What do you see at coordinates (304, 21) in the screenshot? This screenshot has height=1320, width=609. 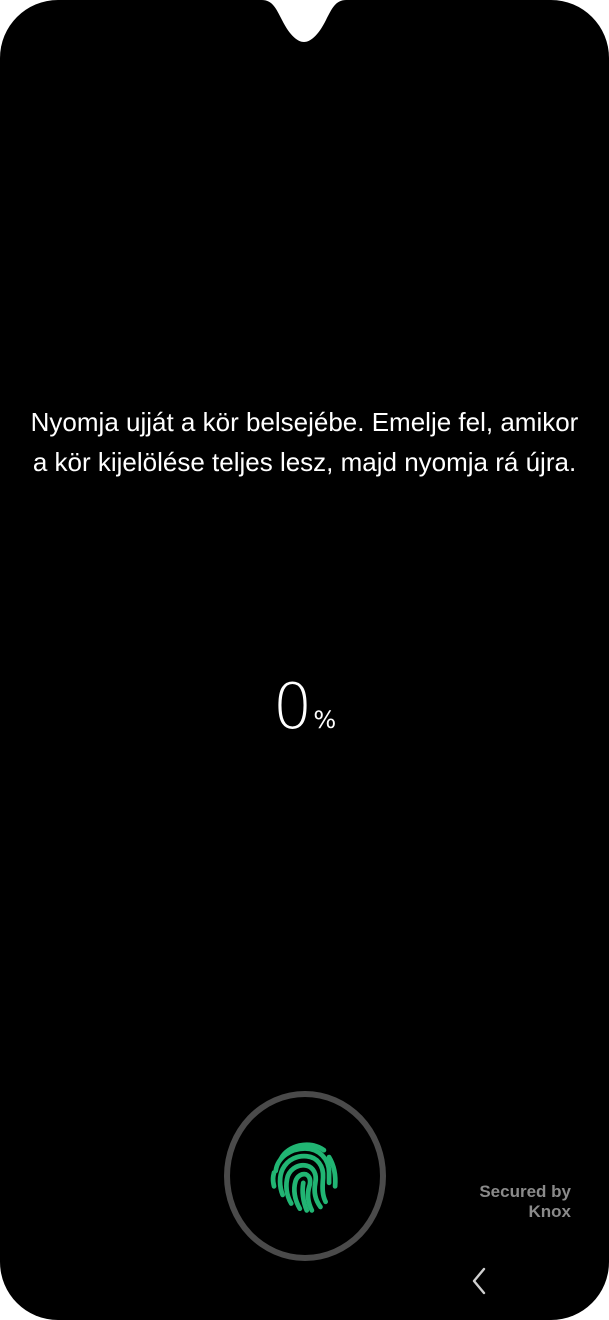 I see `camera-notch` at bounding box center [304, 21].